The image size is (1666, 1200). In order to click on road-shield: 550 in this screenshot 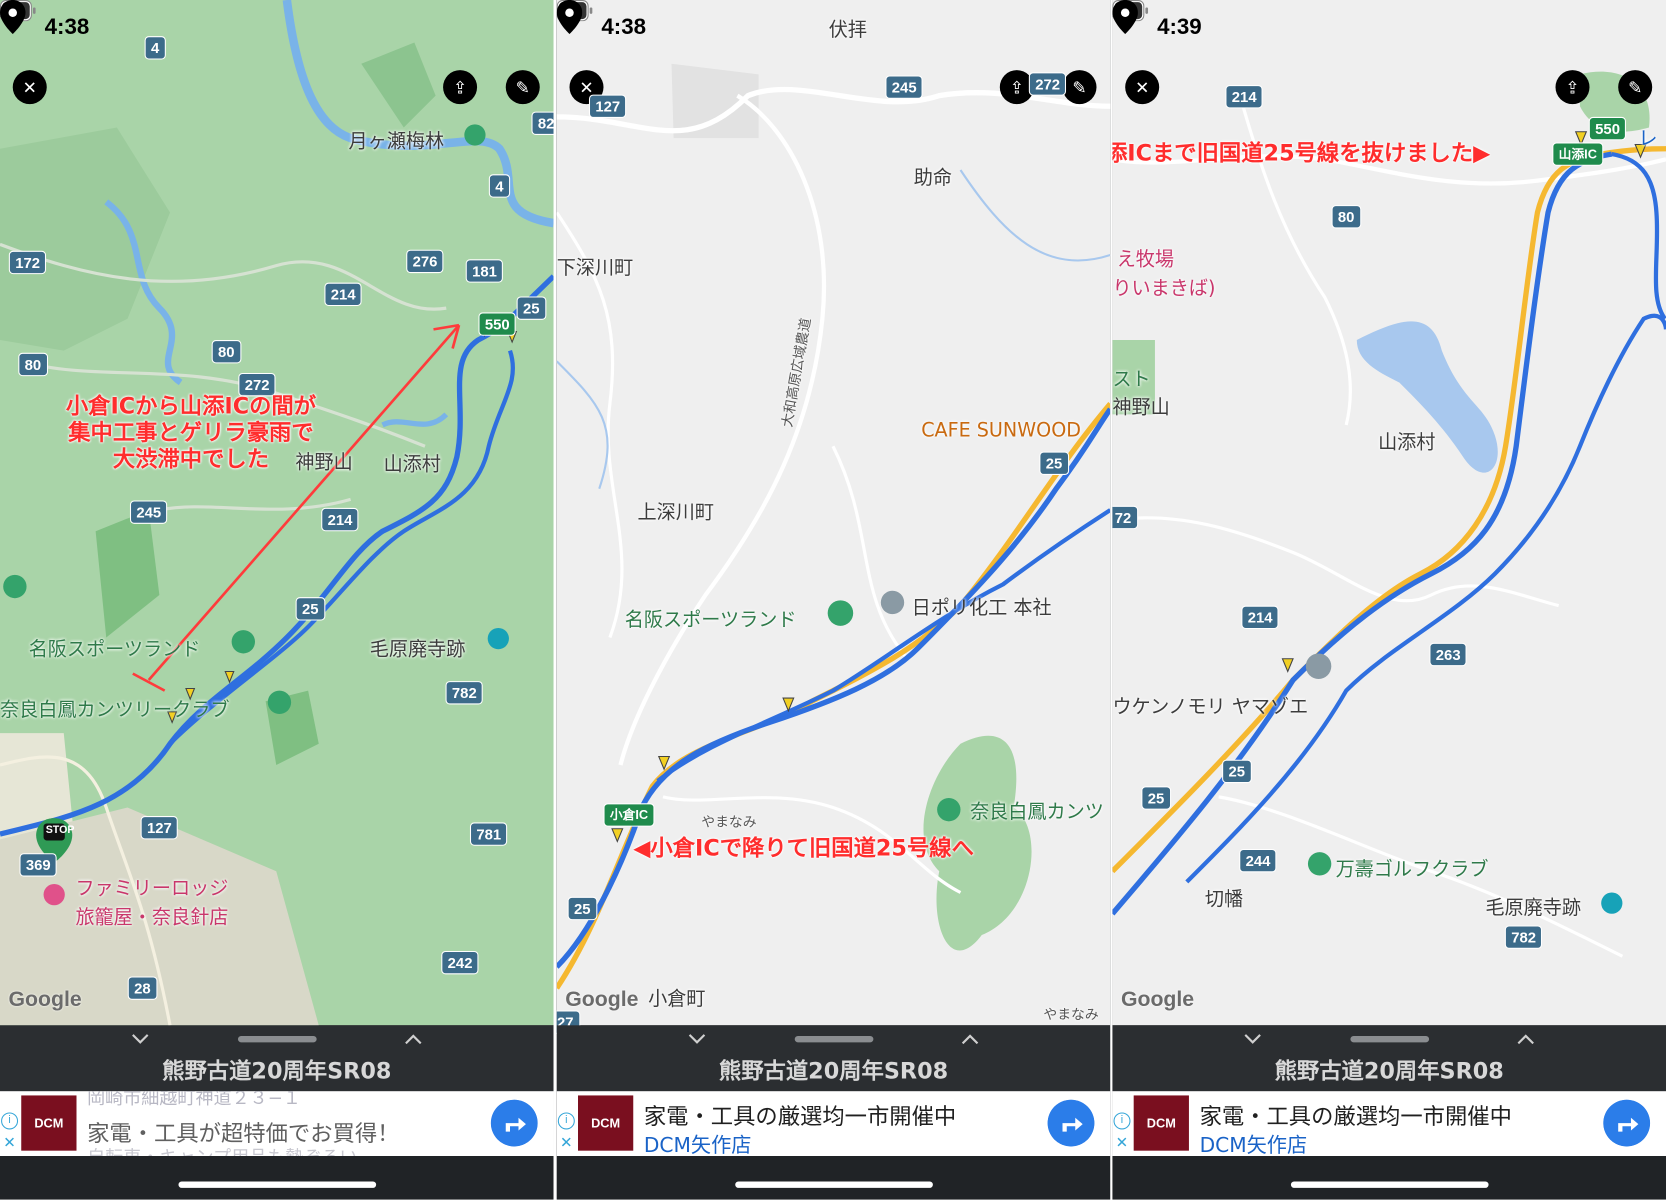, I will do `click(497, 324)`.